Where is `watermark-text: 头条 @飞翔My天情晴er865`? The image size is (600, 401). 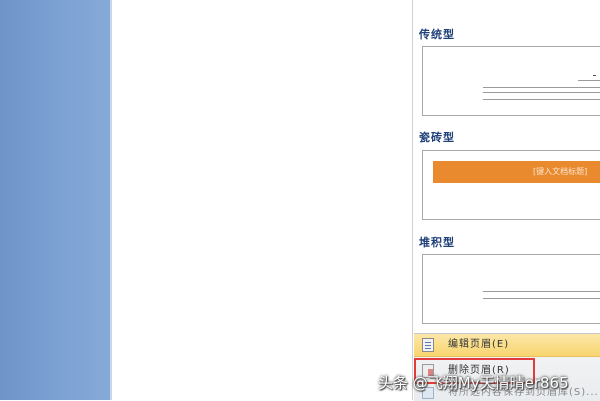 watermark-text: 头条 @飞翔My天情晴er865 is located at coordinates (473, 383).